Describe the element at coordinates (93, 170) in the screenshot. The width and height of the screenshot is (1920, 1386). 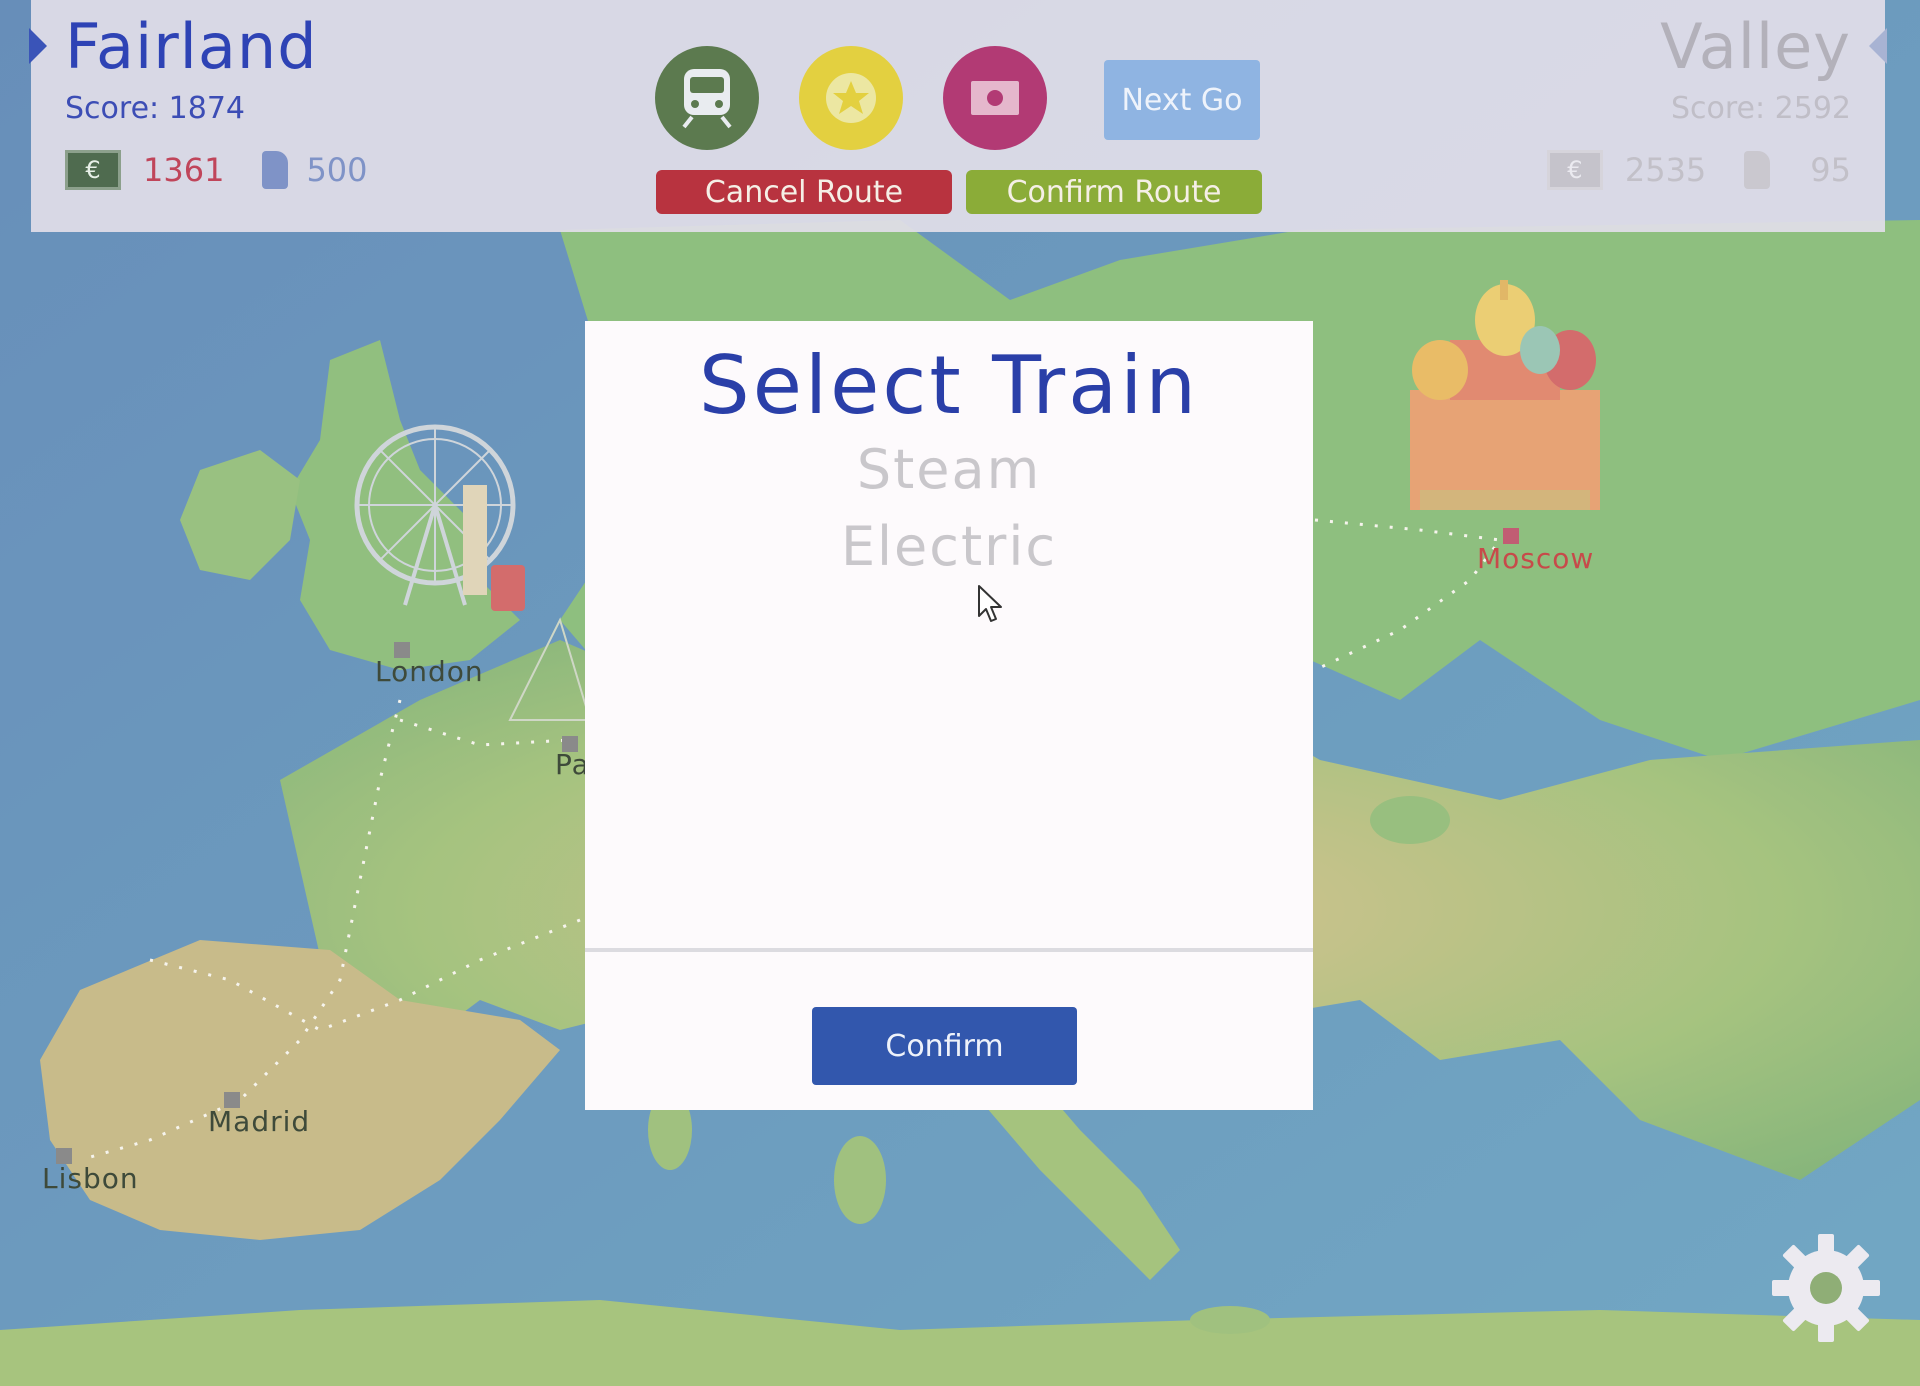
I see `money-icon: €` at that location.